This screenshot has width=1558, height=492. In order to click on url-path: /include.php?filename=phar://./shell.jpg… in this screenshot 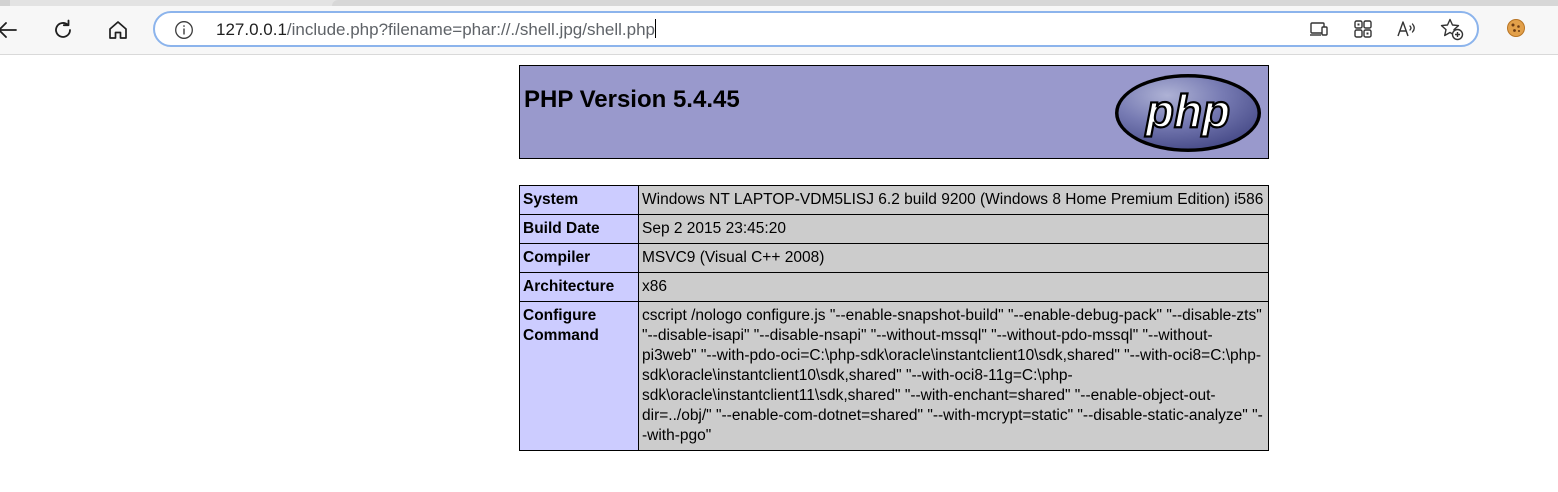, I will do `click(471, 29)`.